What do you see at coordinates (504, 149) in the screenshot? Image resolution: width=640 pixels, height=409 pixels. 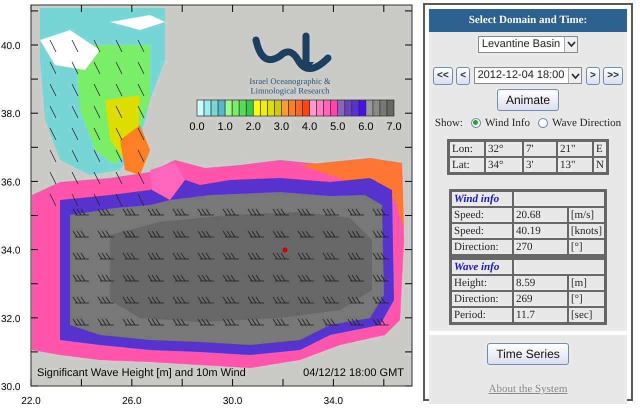 I see `table-cell: 32°` at bounding box center [504, 149].